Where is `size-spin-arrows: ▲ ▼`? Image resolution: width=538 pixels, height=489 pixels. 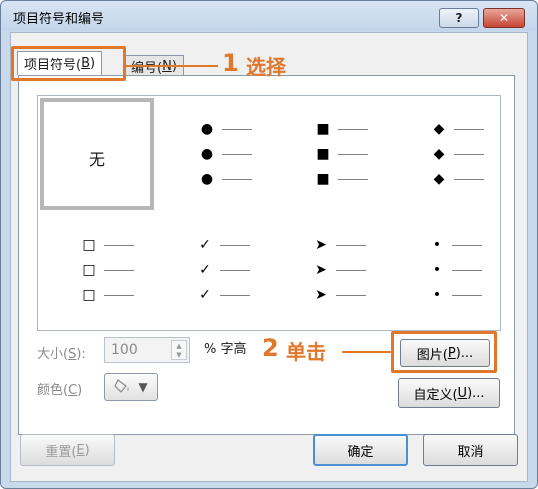 size-spin-arrows: ▲ ▼ is located at coordinates (179, 350).